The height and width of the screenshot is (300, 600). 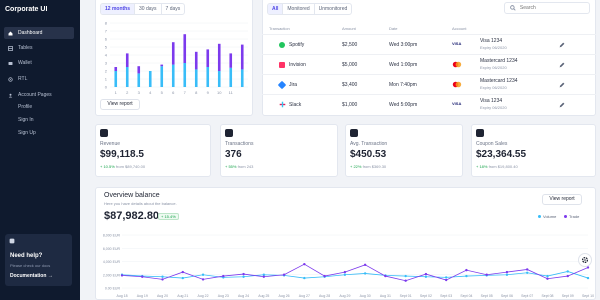 What do you see at coordinates (121, 296) in the screenshot?
I see `x-tick-label: Aug 18` at bounding box center [121, 296].